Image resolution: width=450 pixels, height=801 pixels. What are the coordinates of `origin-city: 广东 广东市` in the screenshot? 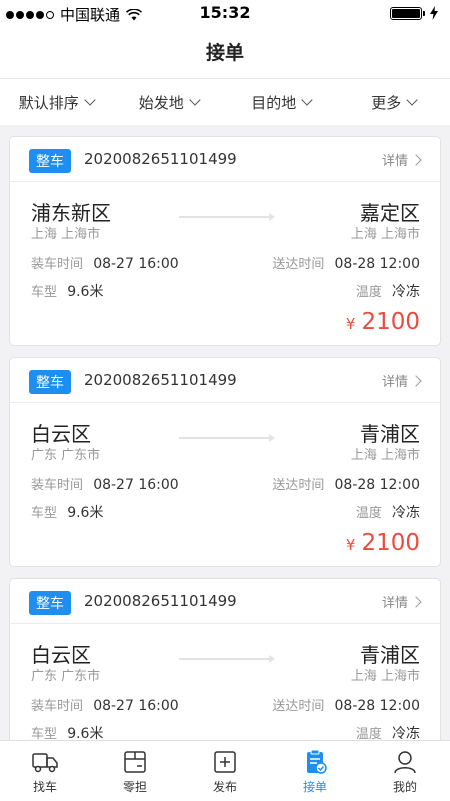 It's located at (65, 453).